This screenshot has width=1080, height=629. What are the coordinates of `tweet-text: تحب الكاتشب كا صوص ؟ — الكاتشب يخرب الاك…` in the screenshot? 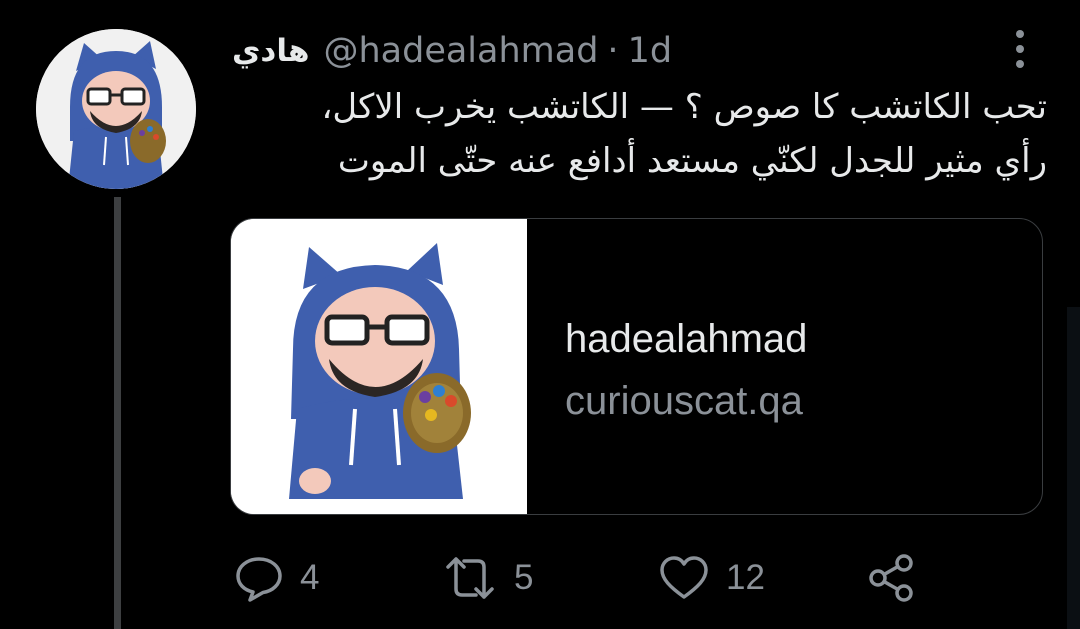 It's located at (639, 134).